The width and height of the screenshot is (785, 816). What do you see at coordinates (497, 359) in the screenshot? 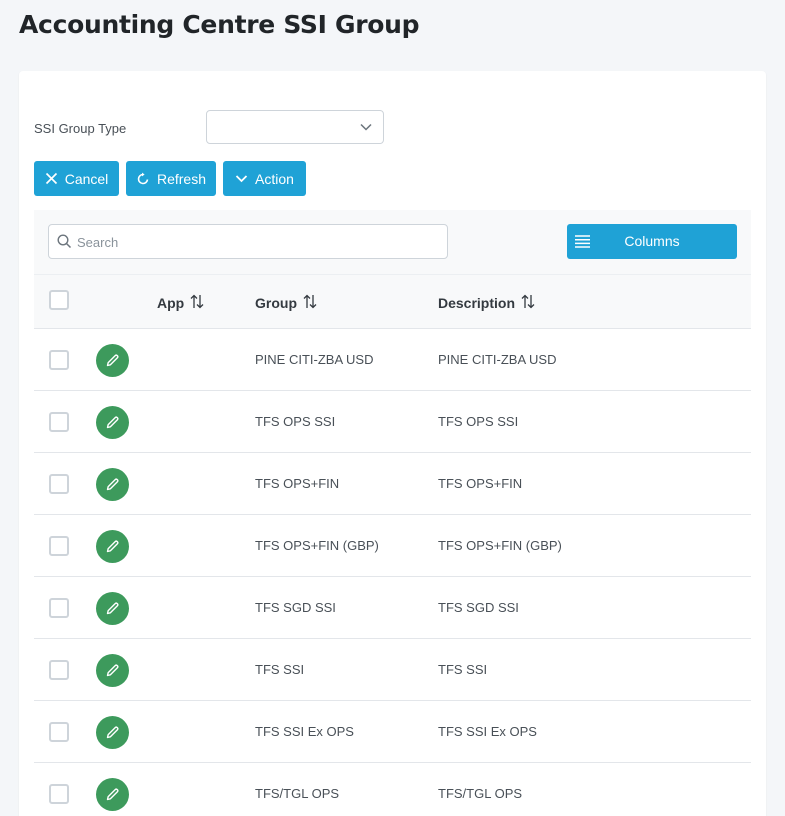
I see `cell-description: PINE CITI-ZBA USD` at bounding box center [497, 359].